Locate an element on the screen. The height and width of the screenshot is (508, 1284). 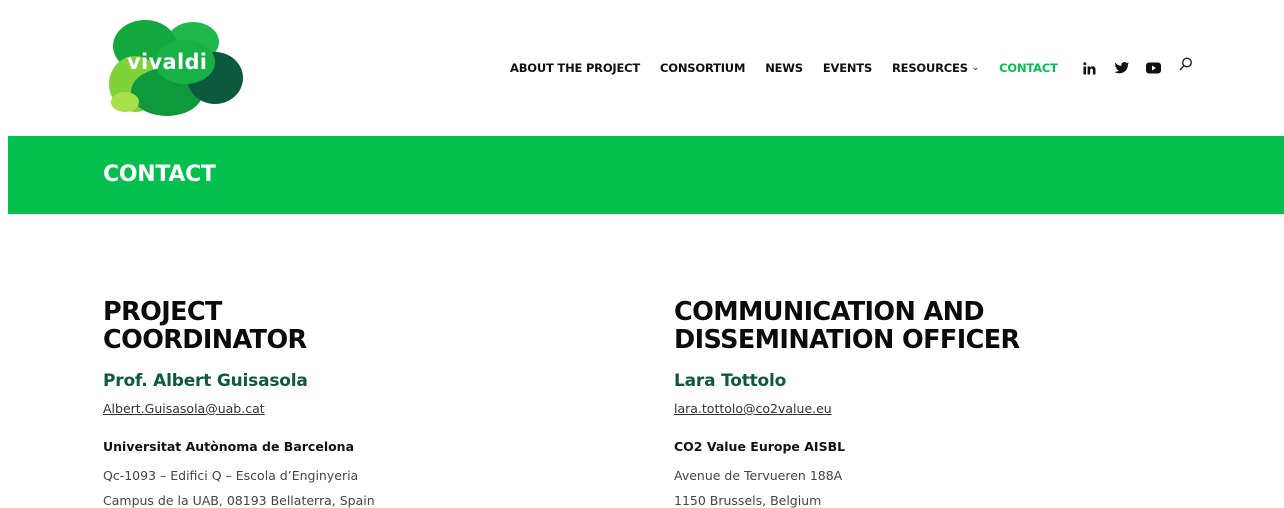
nav-resources-label: RESOURCES is located at coordinates (930, 68).